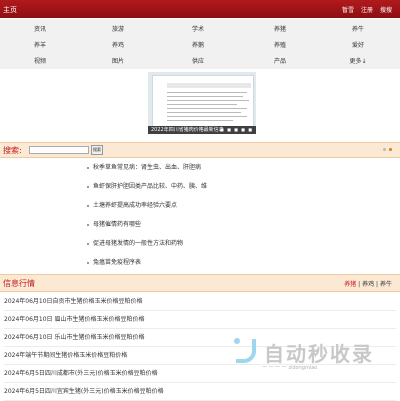 The width and height of the screenshot is (400, 401). What do you see at coordinates (190, 168) in the screenshot?
I see `list-item: 秋季草鱼常见病：肾生虫、出血、肝胆病` at bounding box center [190, 168].